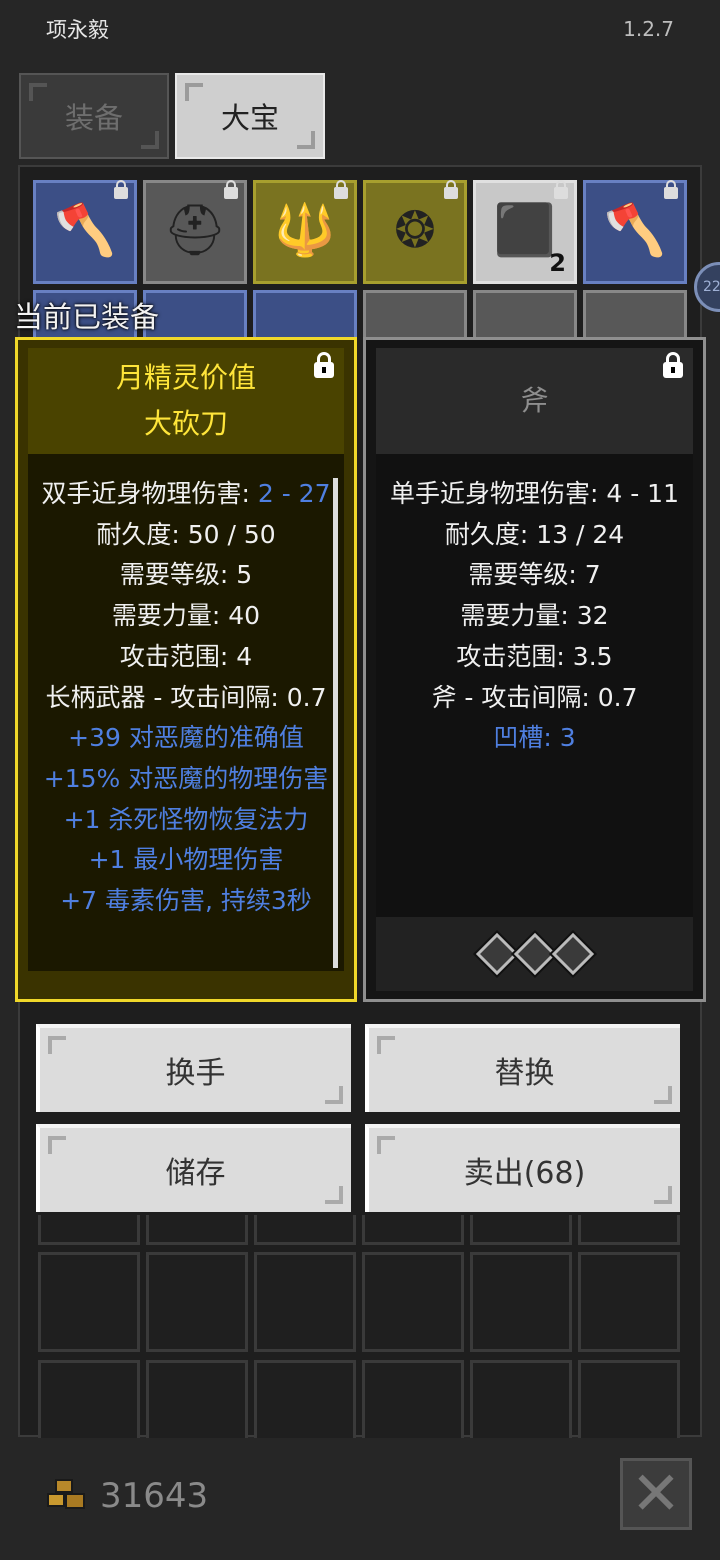 The width and height of the screenshot is (720, 1560). I want to click on tab-stash: 大宝, so click(250, 116).